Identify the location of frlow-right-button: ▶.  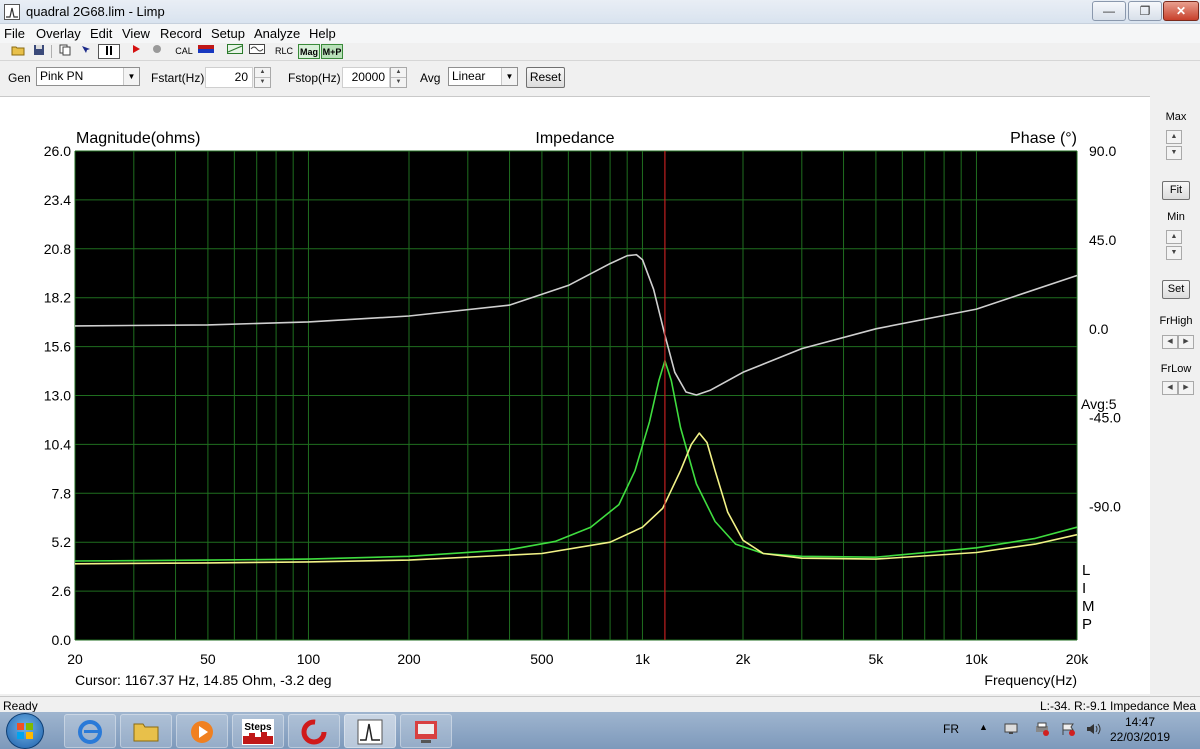
(1186, 388).